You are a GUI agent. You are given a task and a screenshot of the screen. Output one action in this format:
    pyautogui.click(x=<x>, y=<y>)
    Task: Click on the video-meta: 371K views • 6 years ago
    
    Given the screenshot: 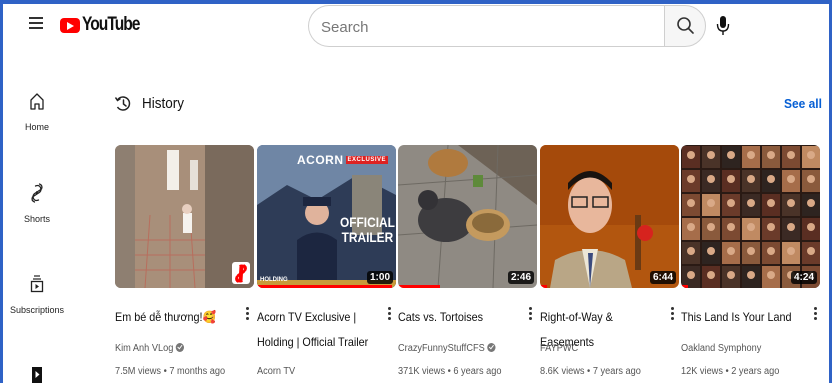 What is the action you would take?
    pyautogui.click(x=450, y=371)
    